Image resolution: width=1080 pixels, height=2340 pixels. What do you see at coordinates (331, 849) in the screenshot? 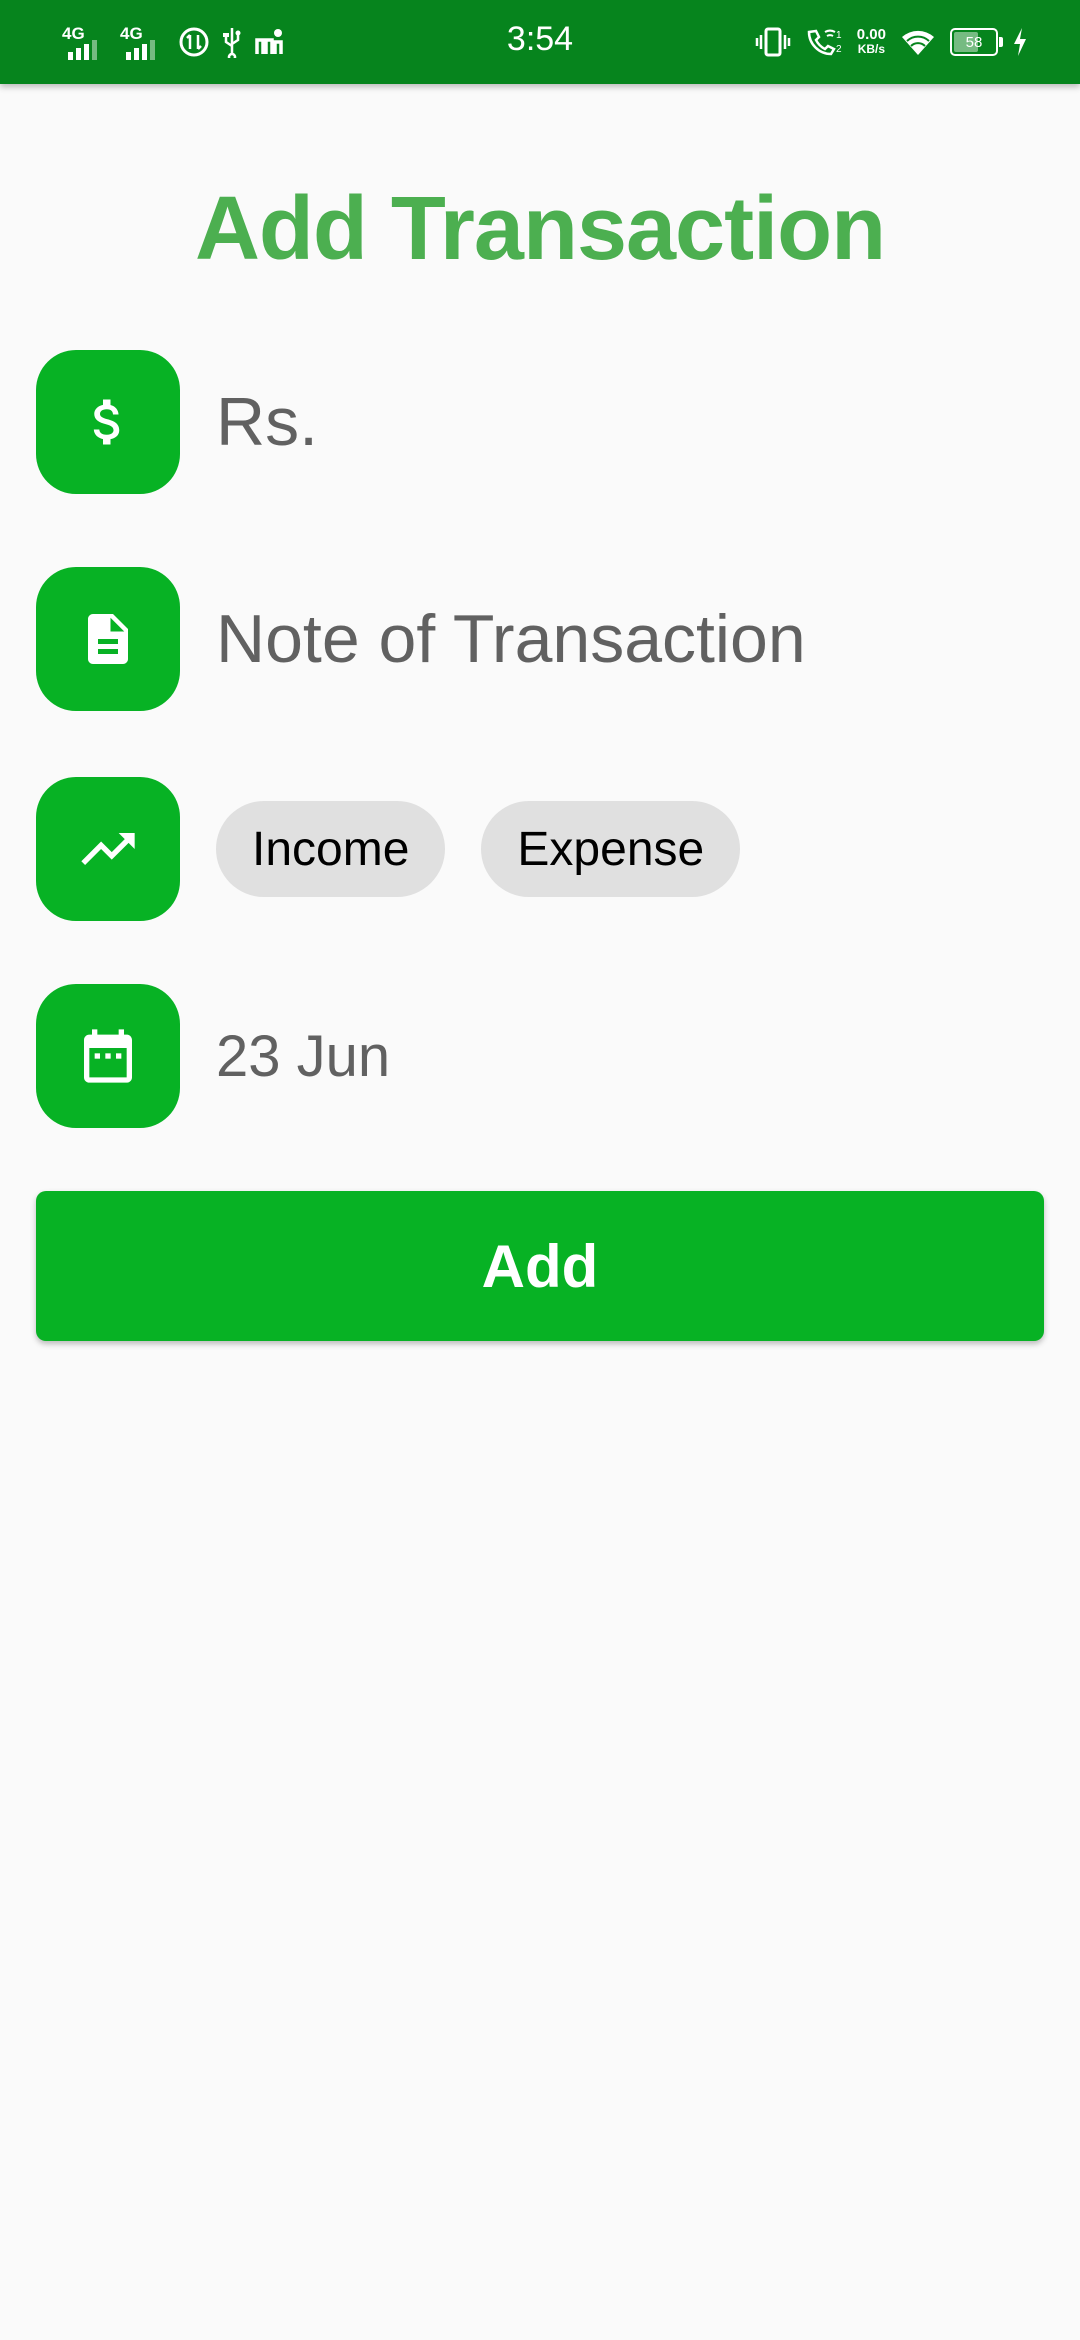
I see `chip-income: Income` at bounding box center [331, 849].